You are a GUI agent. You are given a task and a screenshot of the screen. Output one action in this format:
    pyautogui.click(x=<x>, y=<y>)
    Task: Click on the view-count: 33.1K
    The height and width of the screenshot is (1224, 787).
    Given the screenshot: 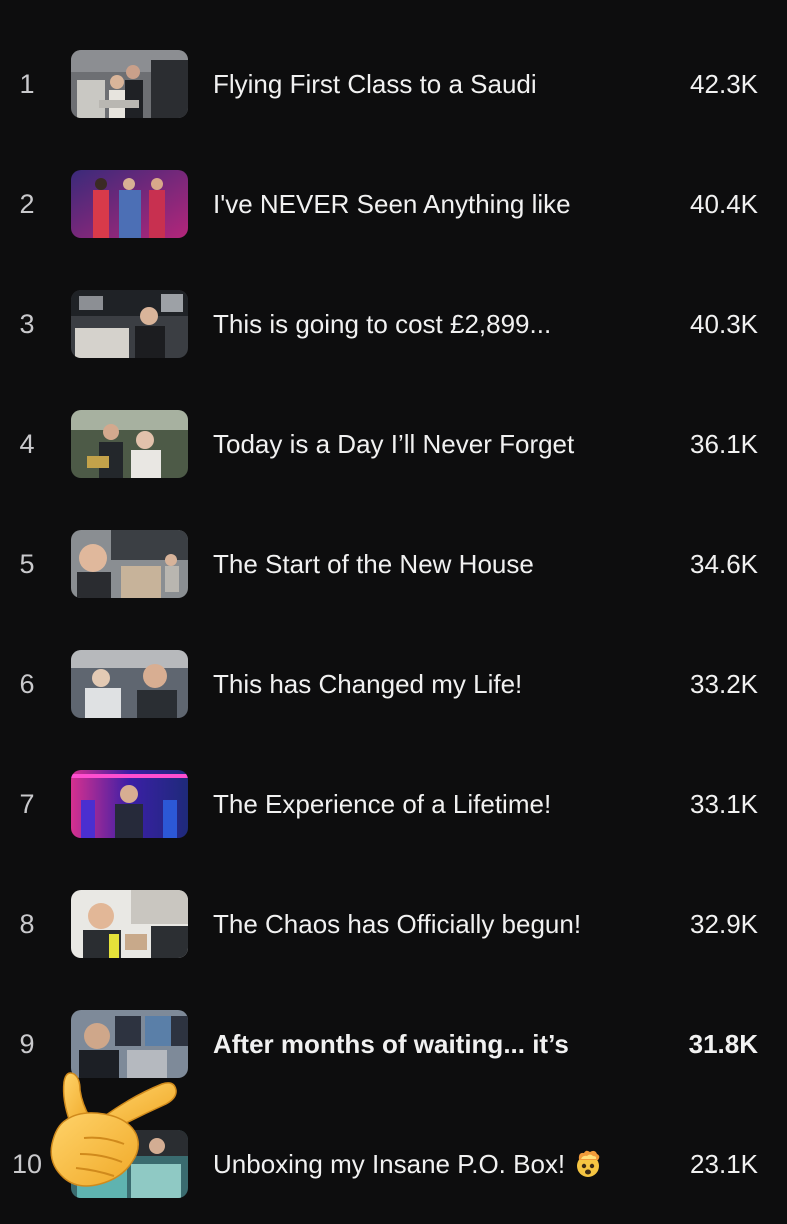 What is the action you would take?
    pyautogui.click(x=724, y=804)
    